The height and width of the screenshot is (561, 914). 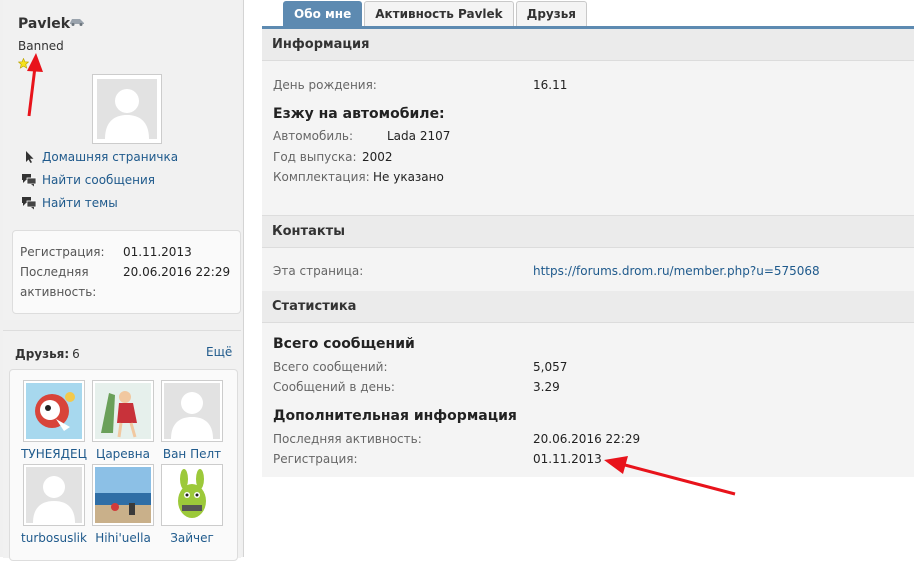 I want to click on messages-icon, so click(x=29, y=179).